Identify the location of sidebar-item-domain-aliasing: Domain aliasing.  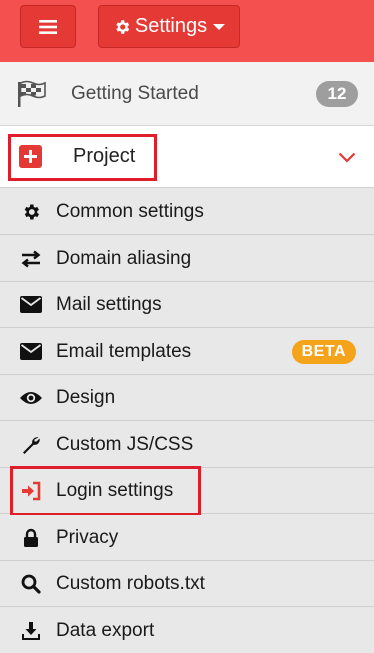
(187, 259).